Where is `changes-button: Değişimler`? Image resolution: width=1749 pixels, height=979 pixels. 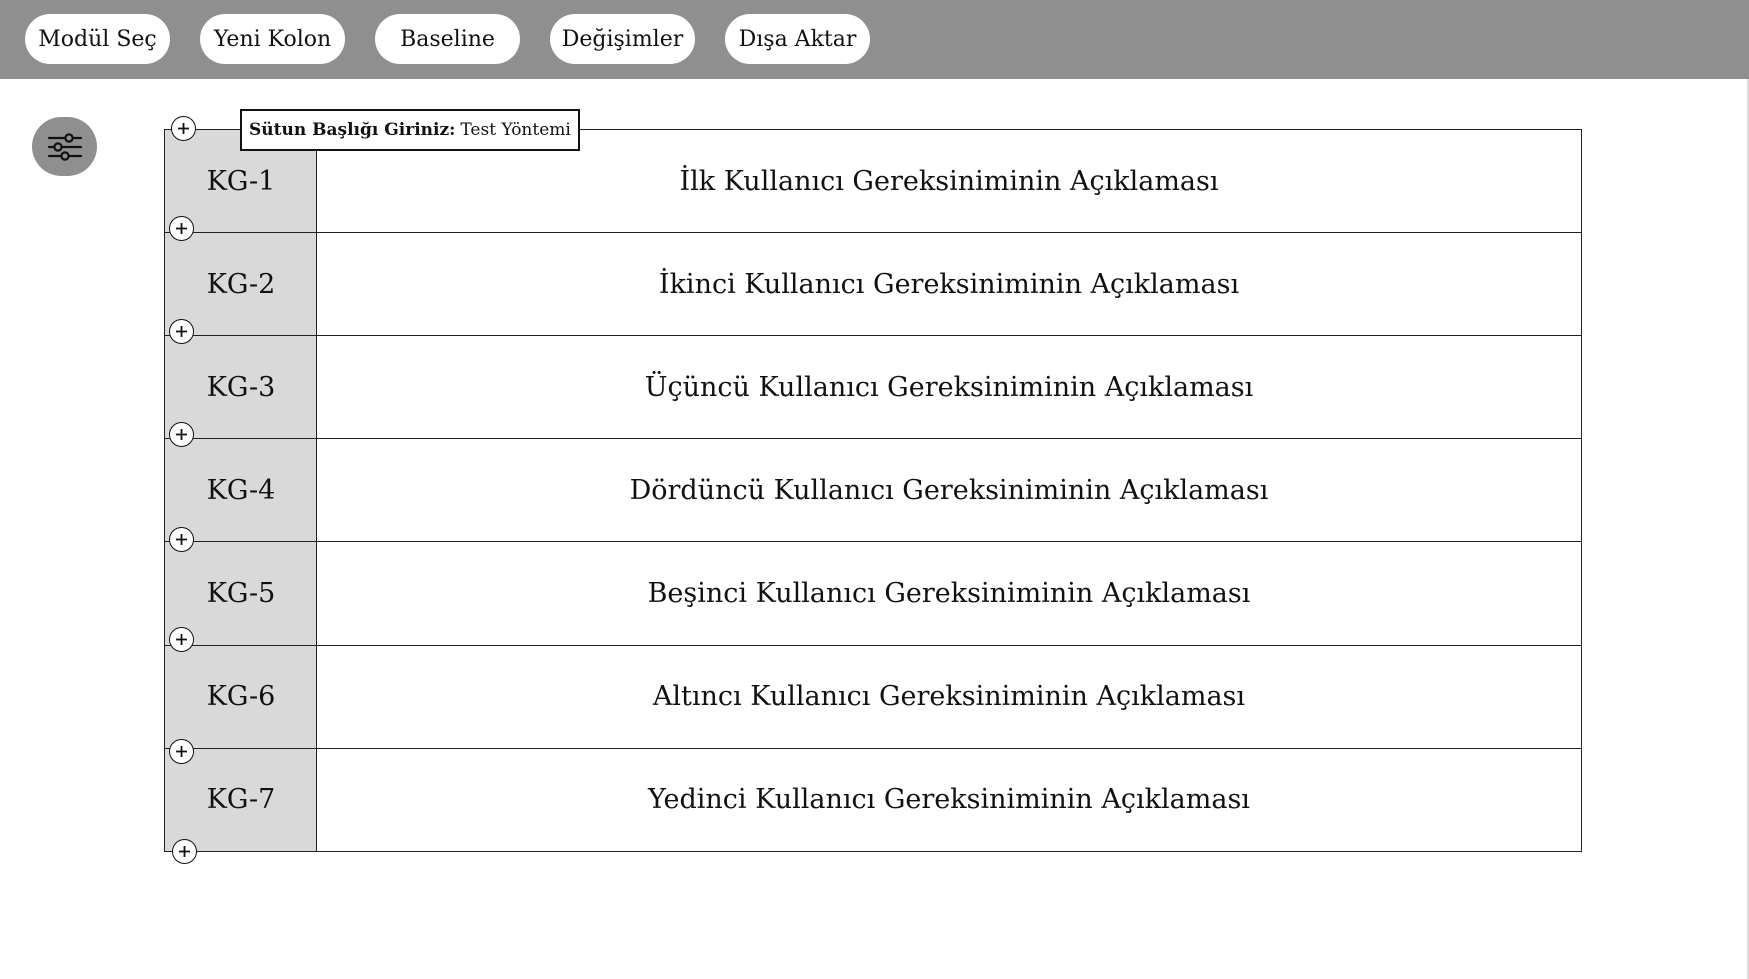
changes-button: Değişimler is located at coordinates (622, 39).